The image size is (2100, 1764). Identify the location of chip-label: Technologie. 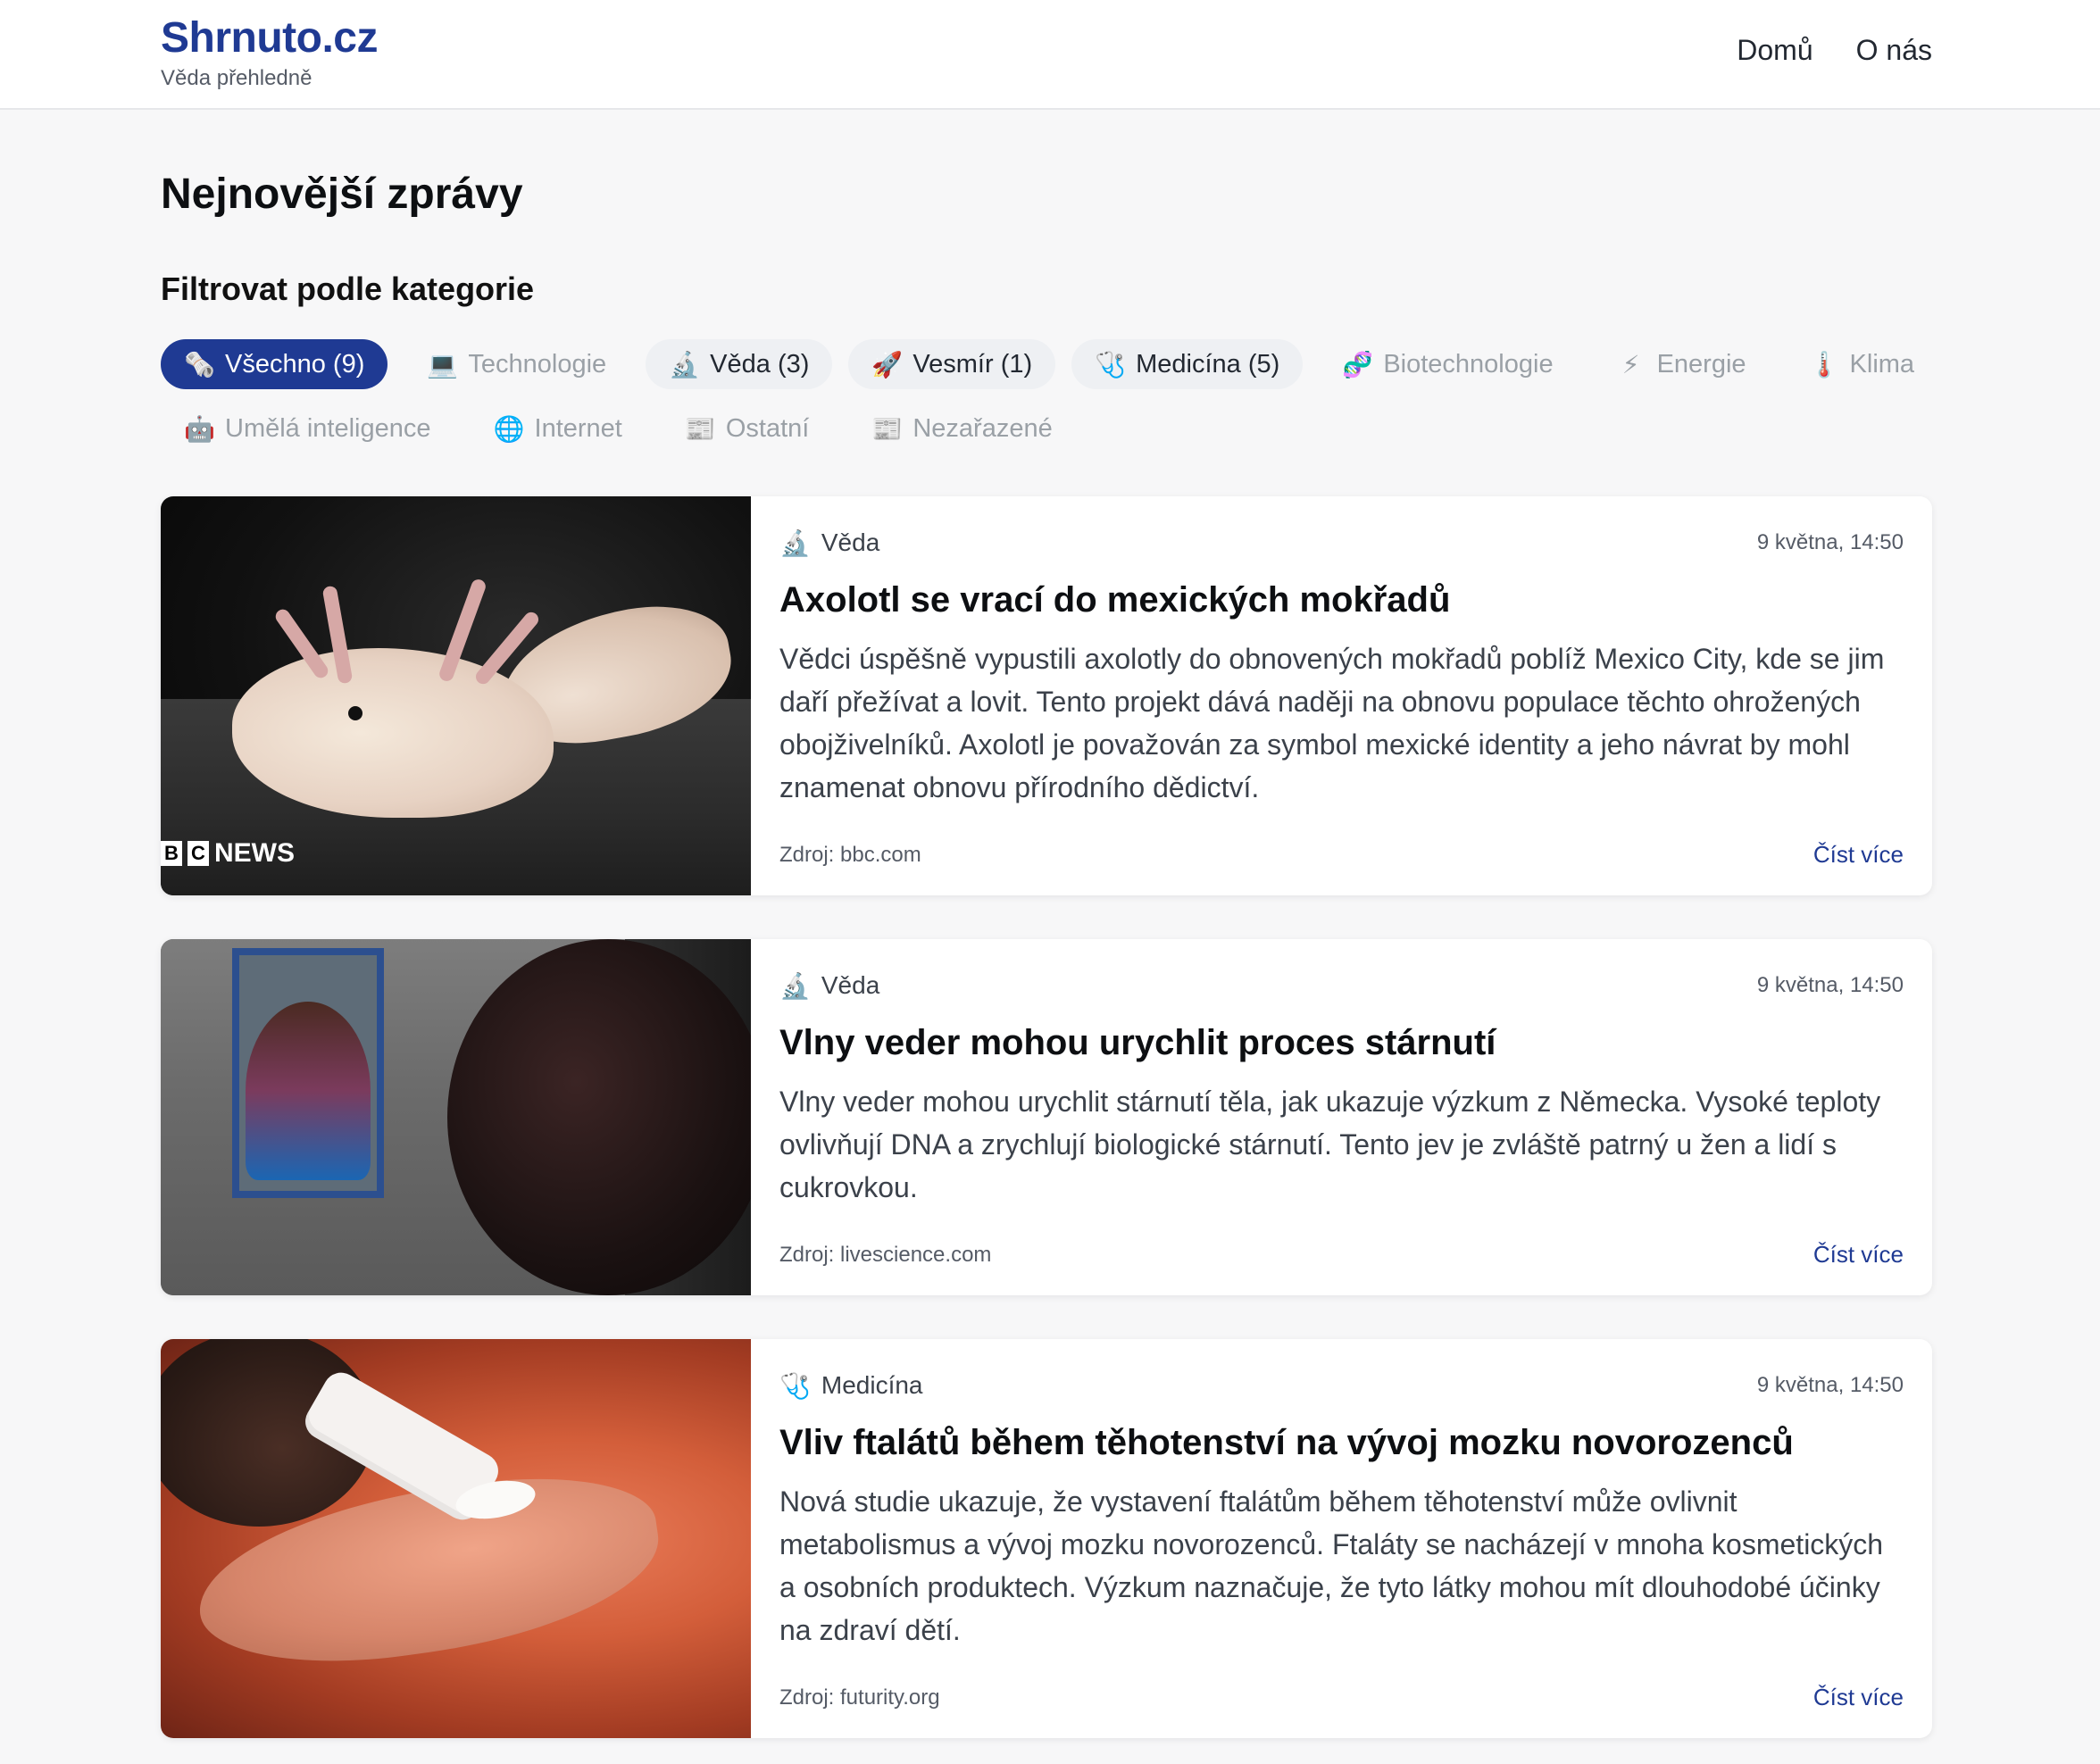
(538, 364).